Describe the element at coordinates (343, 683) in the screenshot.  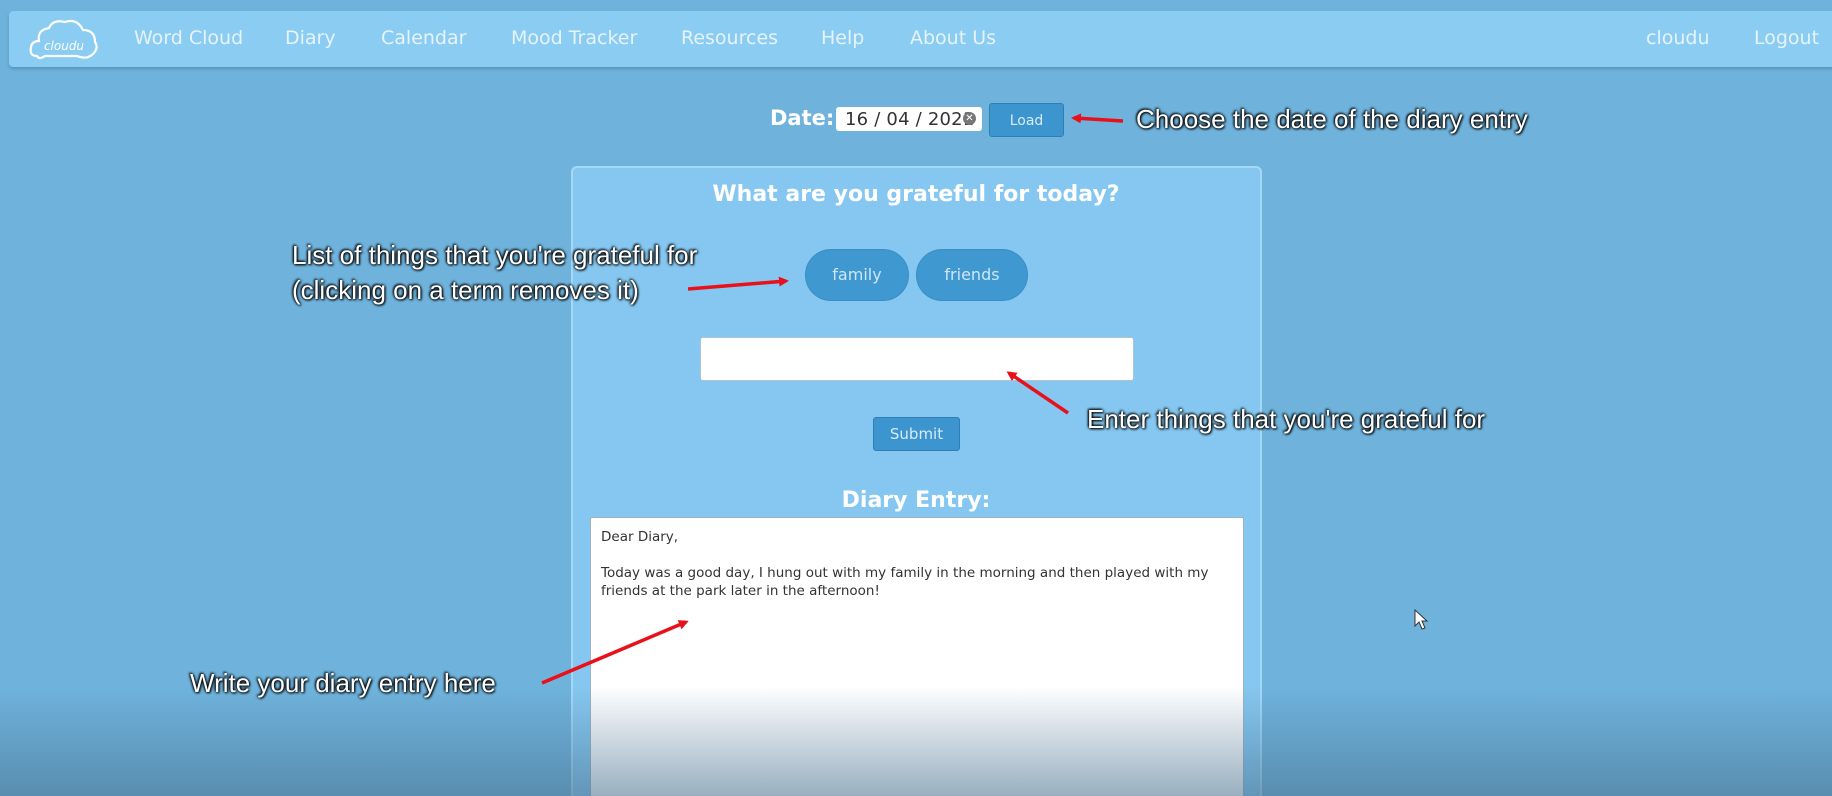
I see `annotation-write: Write your diary entry here` at that location.